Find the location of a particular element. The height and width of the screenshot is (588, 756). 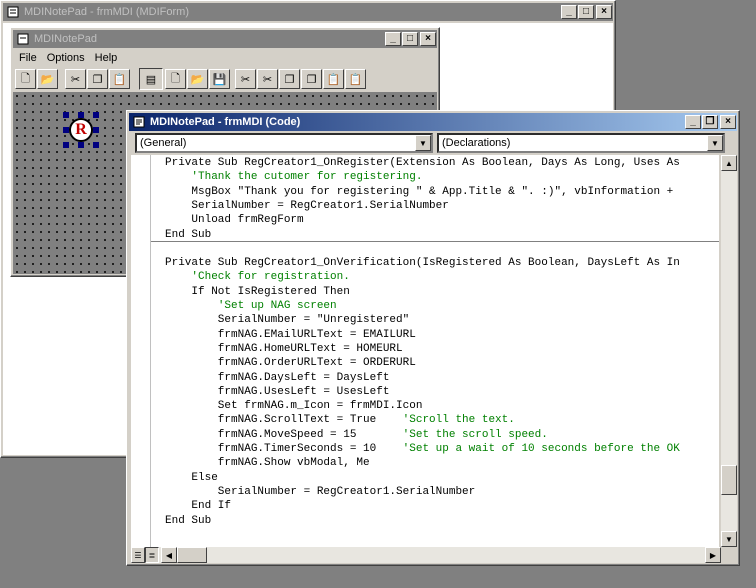

code-line: If Not IsRegistered Then is located at coordinates (257, 292).